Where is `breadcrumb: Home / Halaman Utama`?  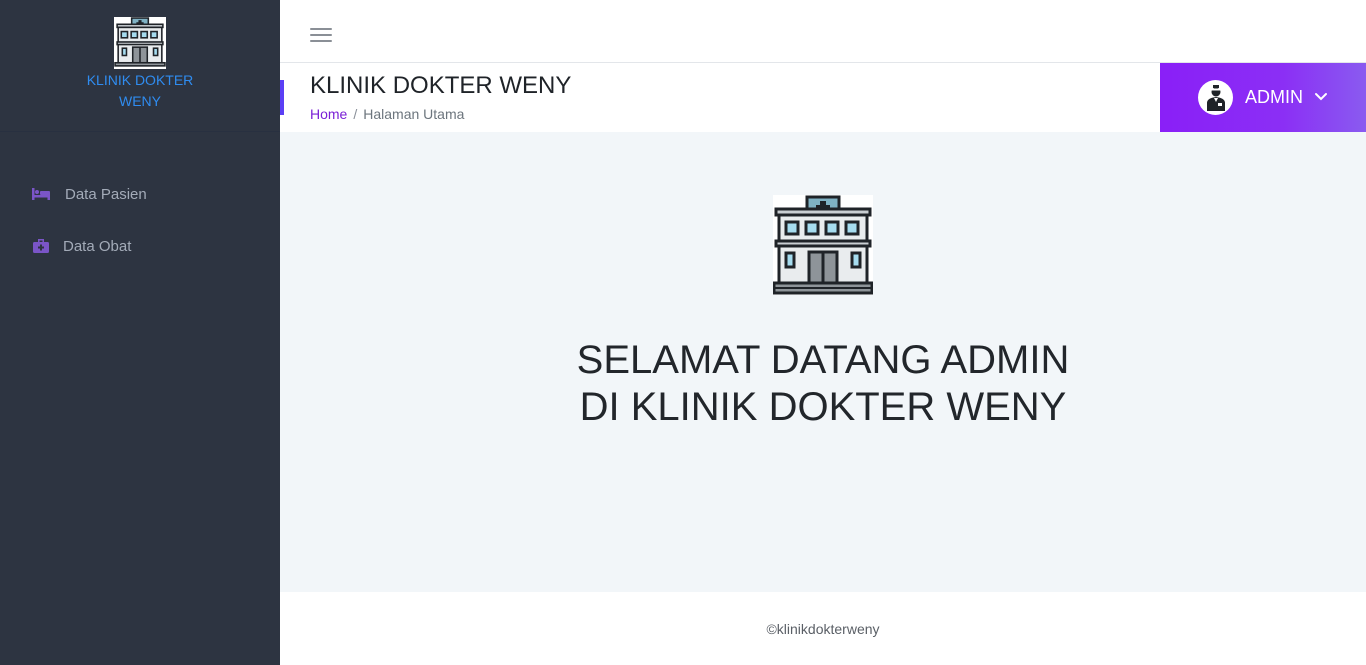 breadcrumb: Home / Halaman Utama is located at coordinates (387, 114).